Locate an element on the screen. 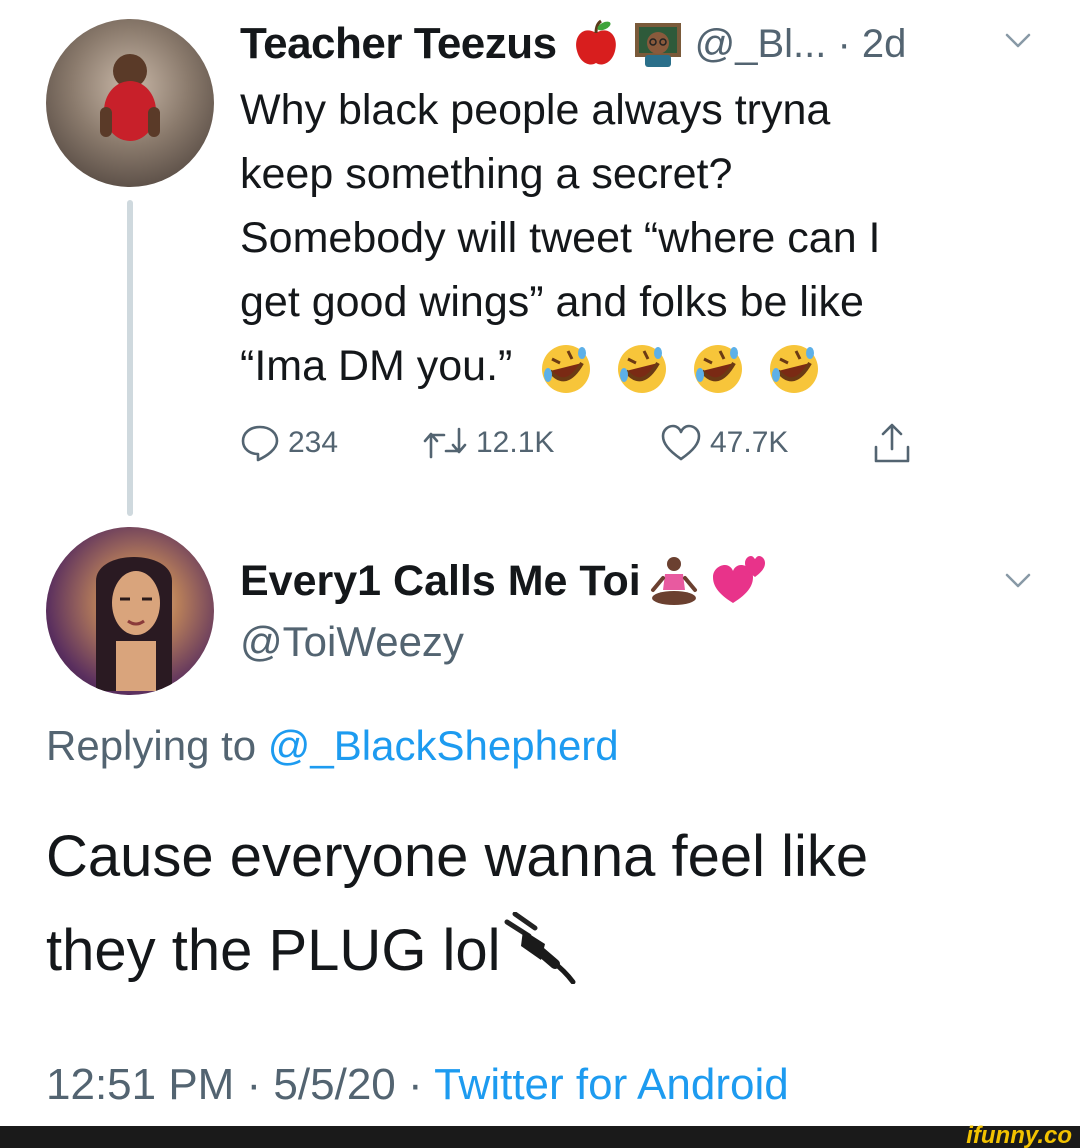 The image size is (1080, 1148). tweet2-timestamp: 12:51 PM · 5/5/20 · is located at coordinates (234, 1084).